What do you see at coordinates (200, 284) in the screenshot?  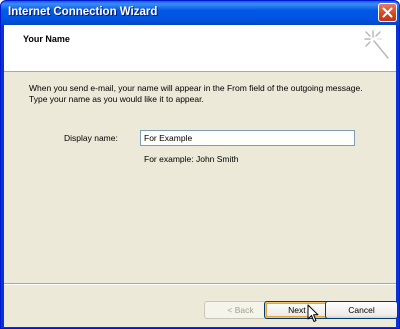 I see `footer-divider` at bounding box center [200, 284].